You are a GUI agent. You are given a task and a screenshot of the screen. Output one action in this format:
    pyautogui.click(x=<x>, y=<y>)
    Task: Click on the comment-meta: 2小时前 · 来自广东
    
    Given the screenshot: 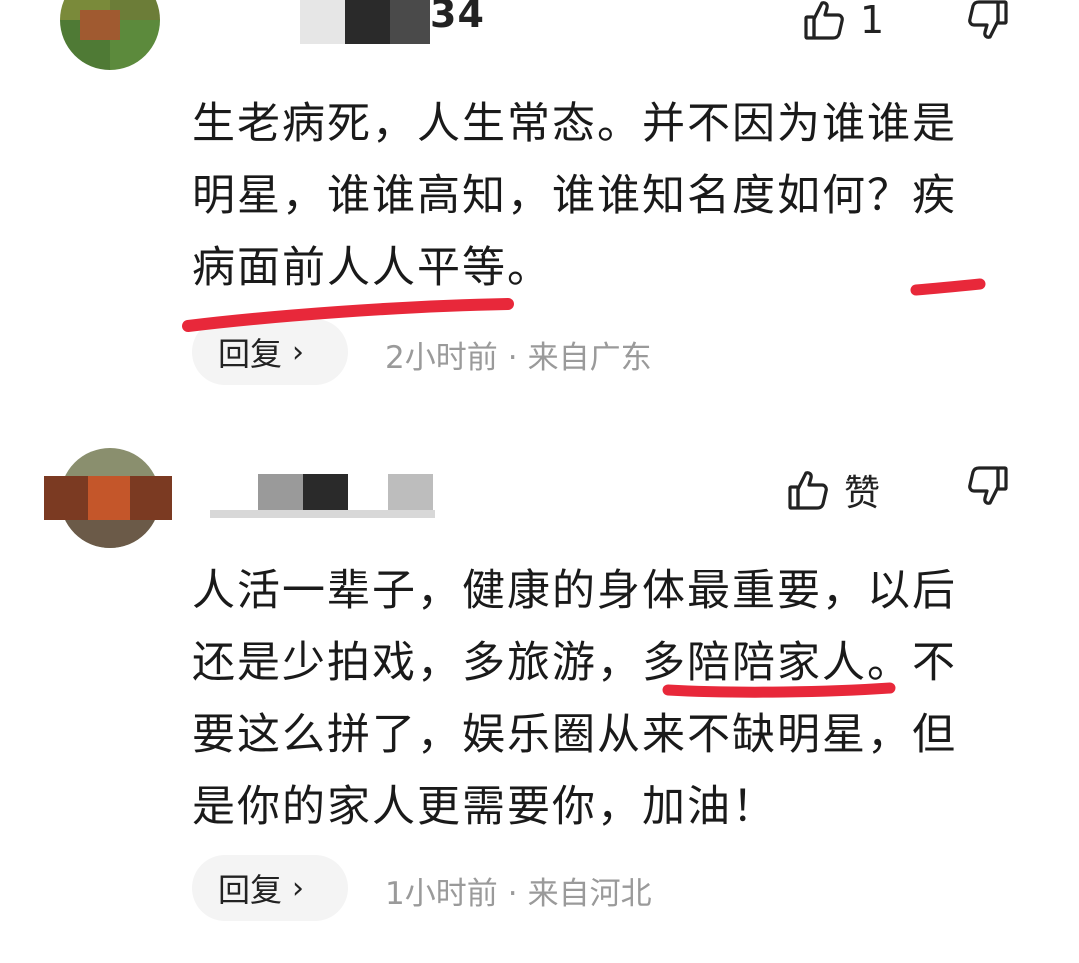 What is the action you would take?
    pyautogui.click(x=518, y=354)
    